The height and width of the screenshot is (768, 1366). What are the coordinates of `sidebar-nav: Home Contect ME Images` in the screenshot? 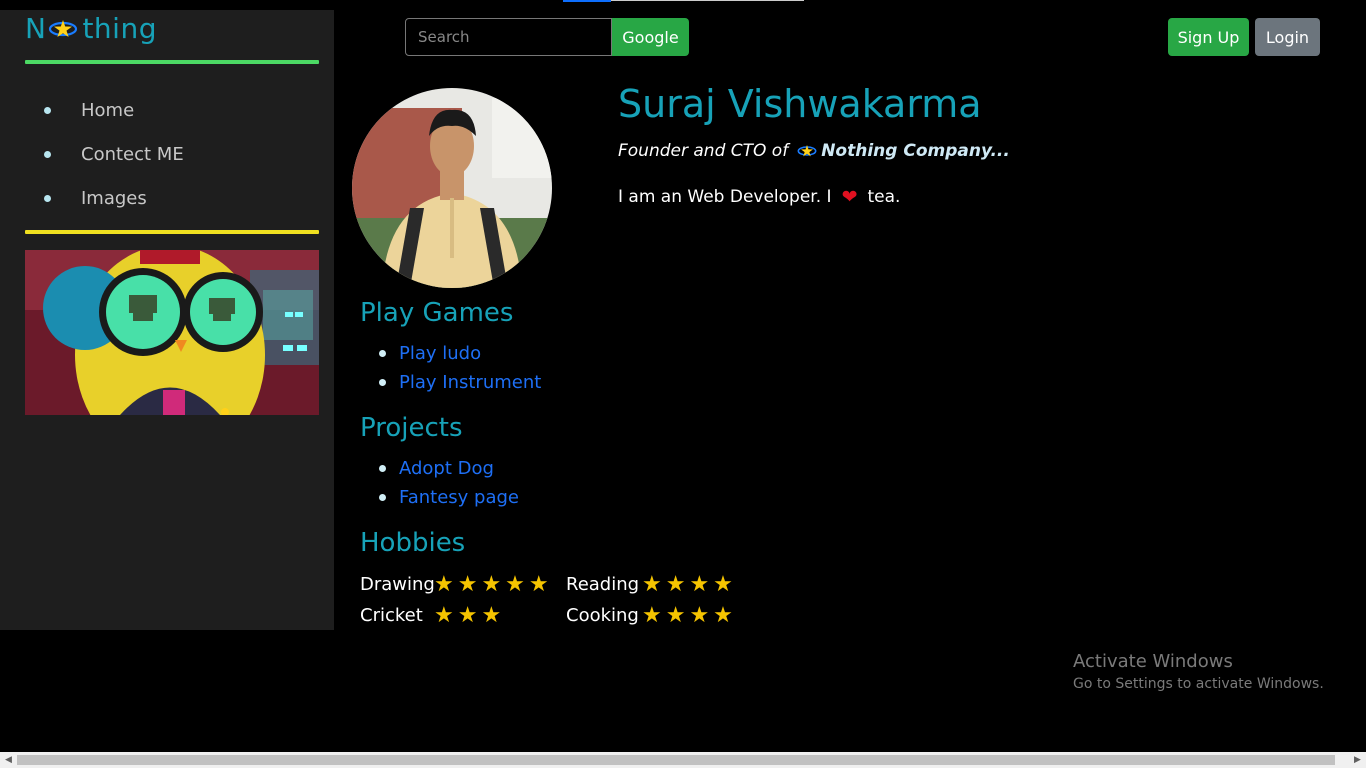 It's located at (104, 154).